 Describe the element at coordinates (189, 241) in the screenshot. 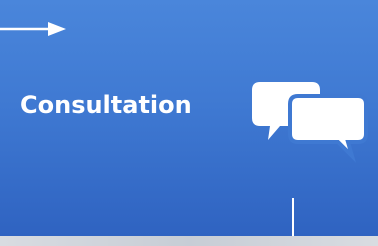

I see `bottom-divider` at that location.